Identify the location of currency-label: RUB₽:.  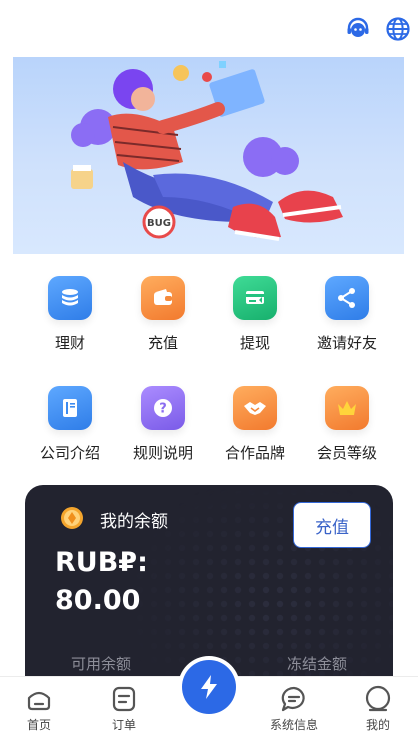
(101, 562).